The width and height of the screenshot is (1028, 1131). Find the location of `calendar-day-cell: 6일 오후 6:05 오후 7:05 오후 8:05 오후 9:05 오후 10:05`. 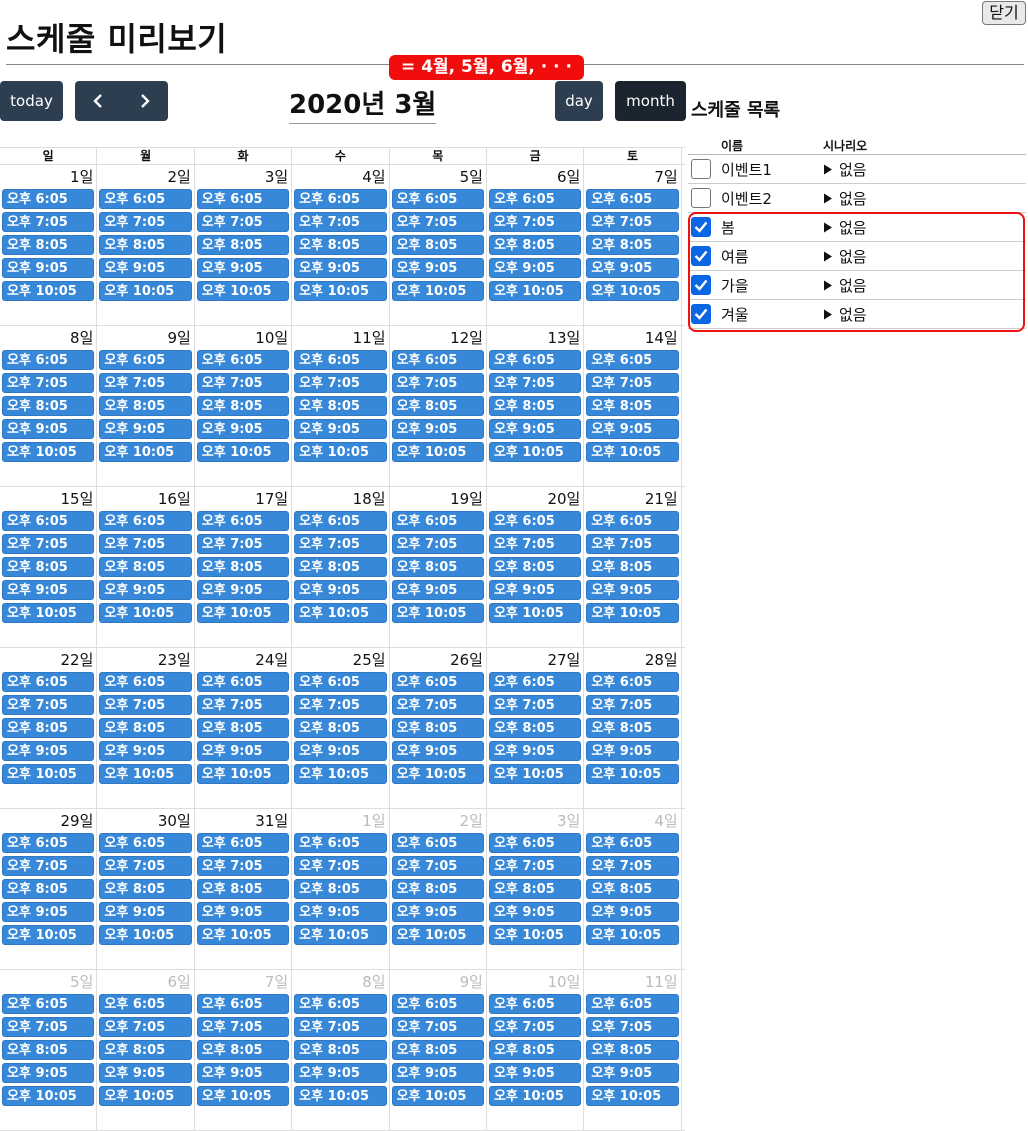

calendar-day-cell: 6일 오후 6:05 오후 7:05 오후 8:05 오후 9:05 오후 10:05 is located at coordinates (146, 1050).